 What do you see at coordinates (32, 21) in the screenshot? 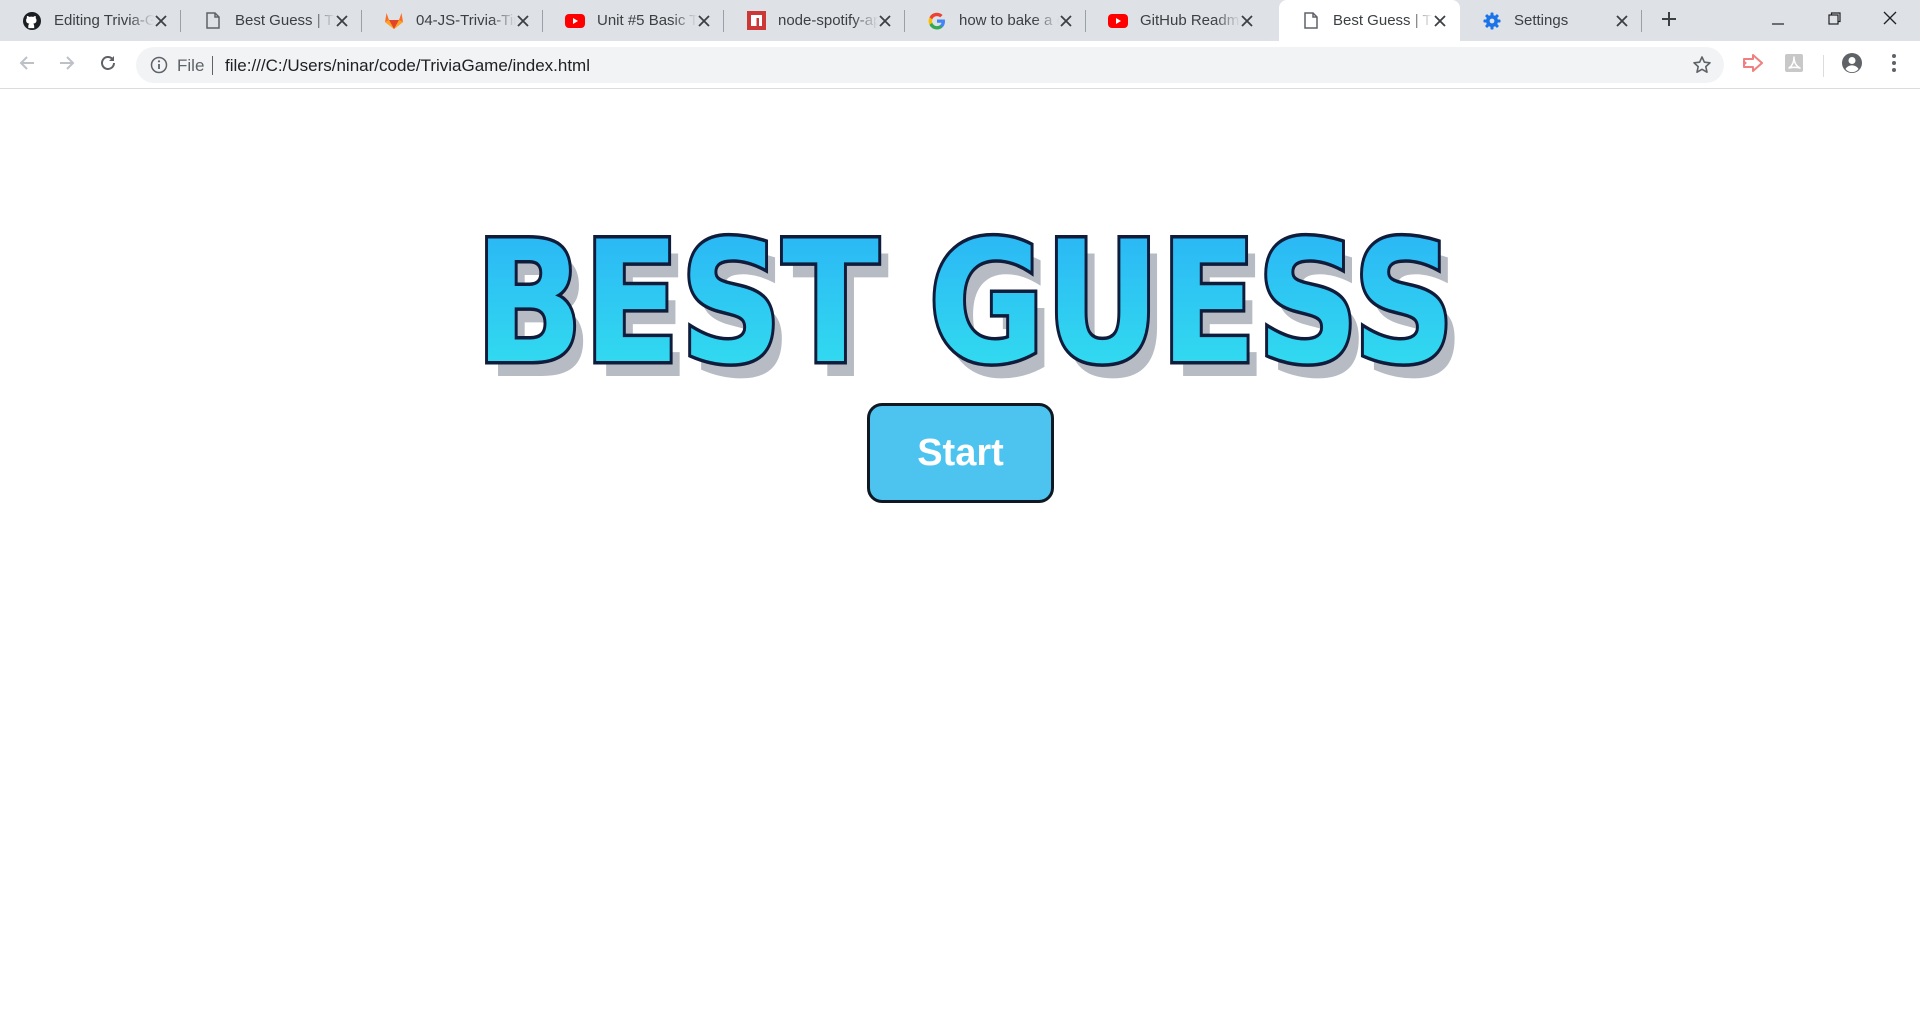
I see `github-icon` at bounding box center [32, 21].